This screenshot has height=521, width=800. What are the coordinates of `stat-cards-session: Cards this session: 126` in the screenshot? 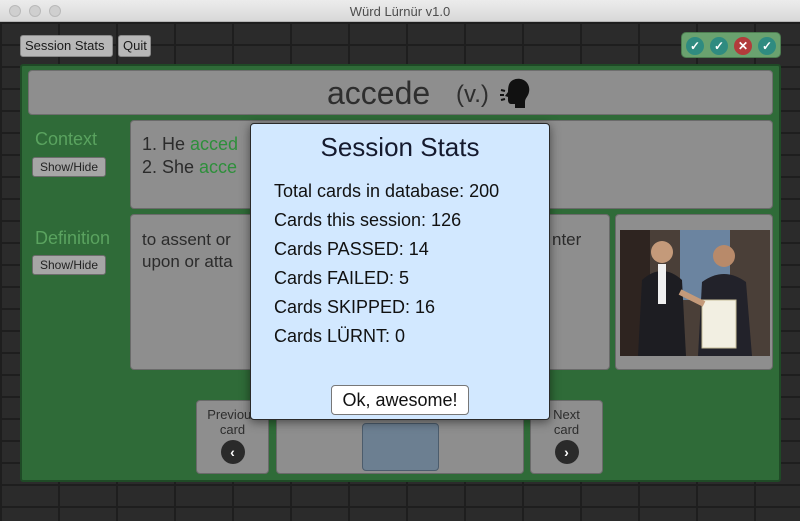 It's located at (368, 220).